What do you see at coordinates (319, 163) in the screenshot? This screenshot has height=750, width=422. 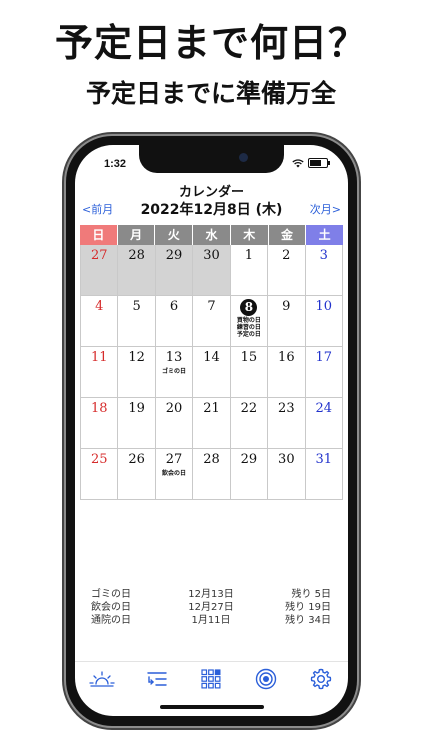 I see `battery-icon` at bounding box center [319, 163].